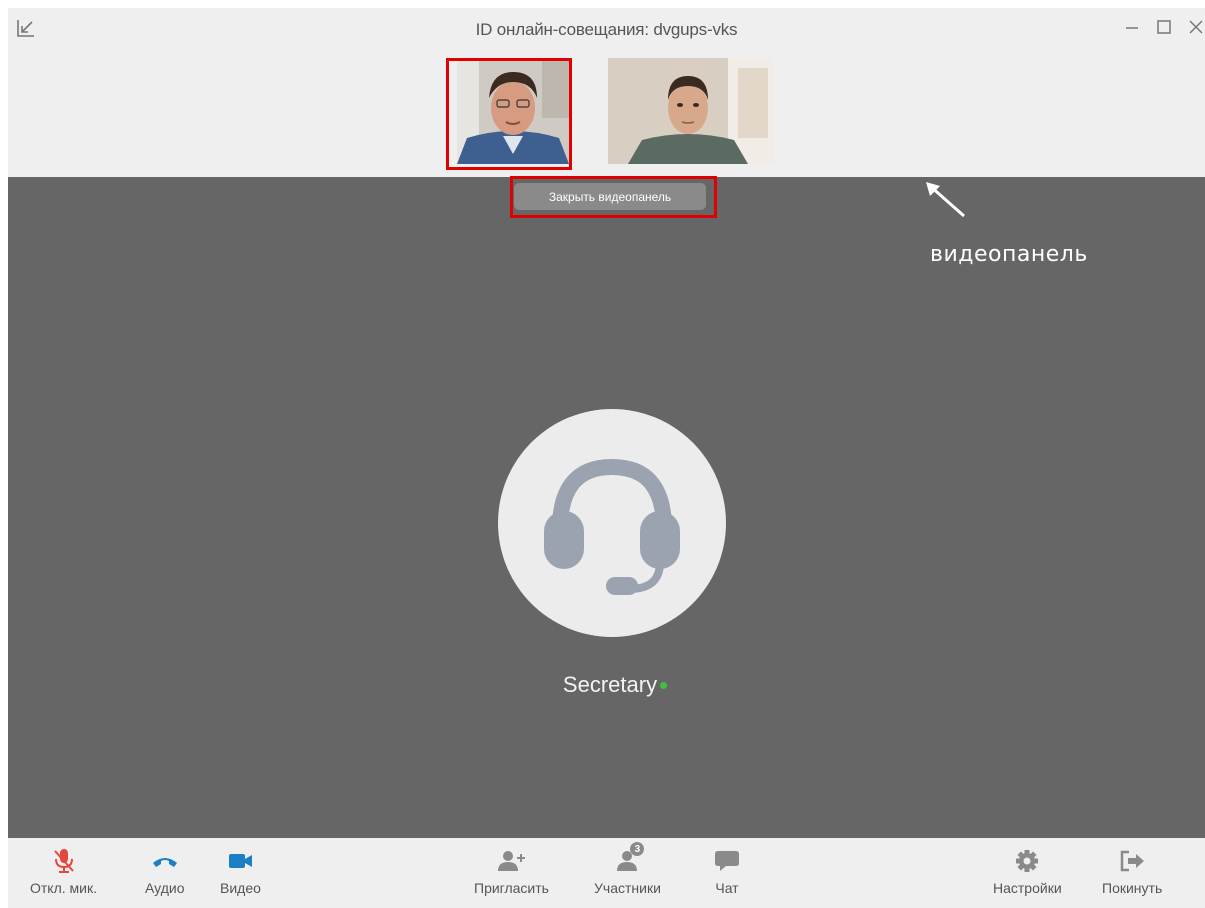 The width and height of the screenshot is (1205, 908). I want to click on phone-icon, so click(165, 861).